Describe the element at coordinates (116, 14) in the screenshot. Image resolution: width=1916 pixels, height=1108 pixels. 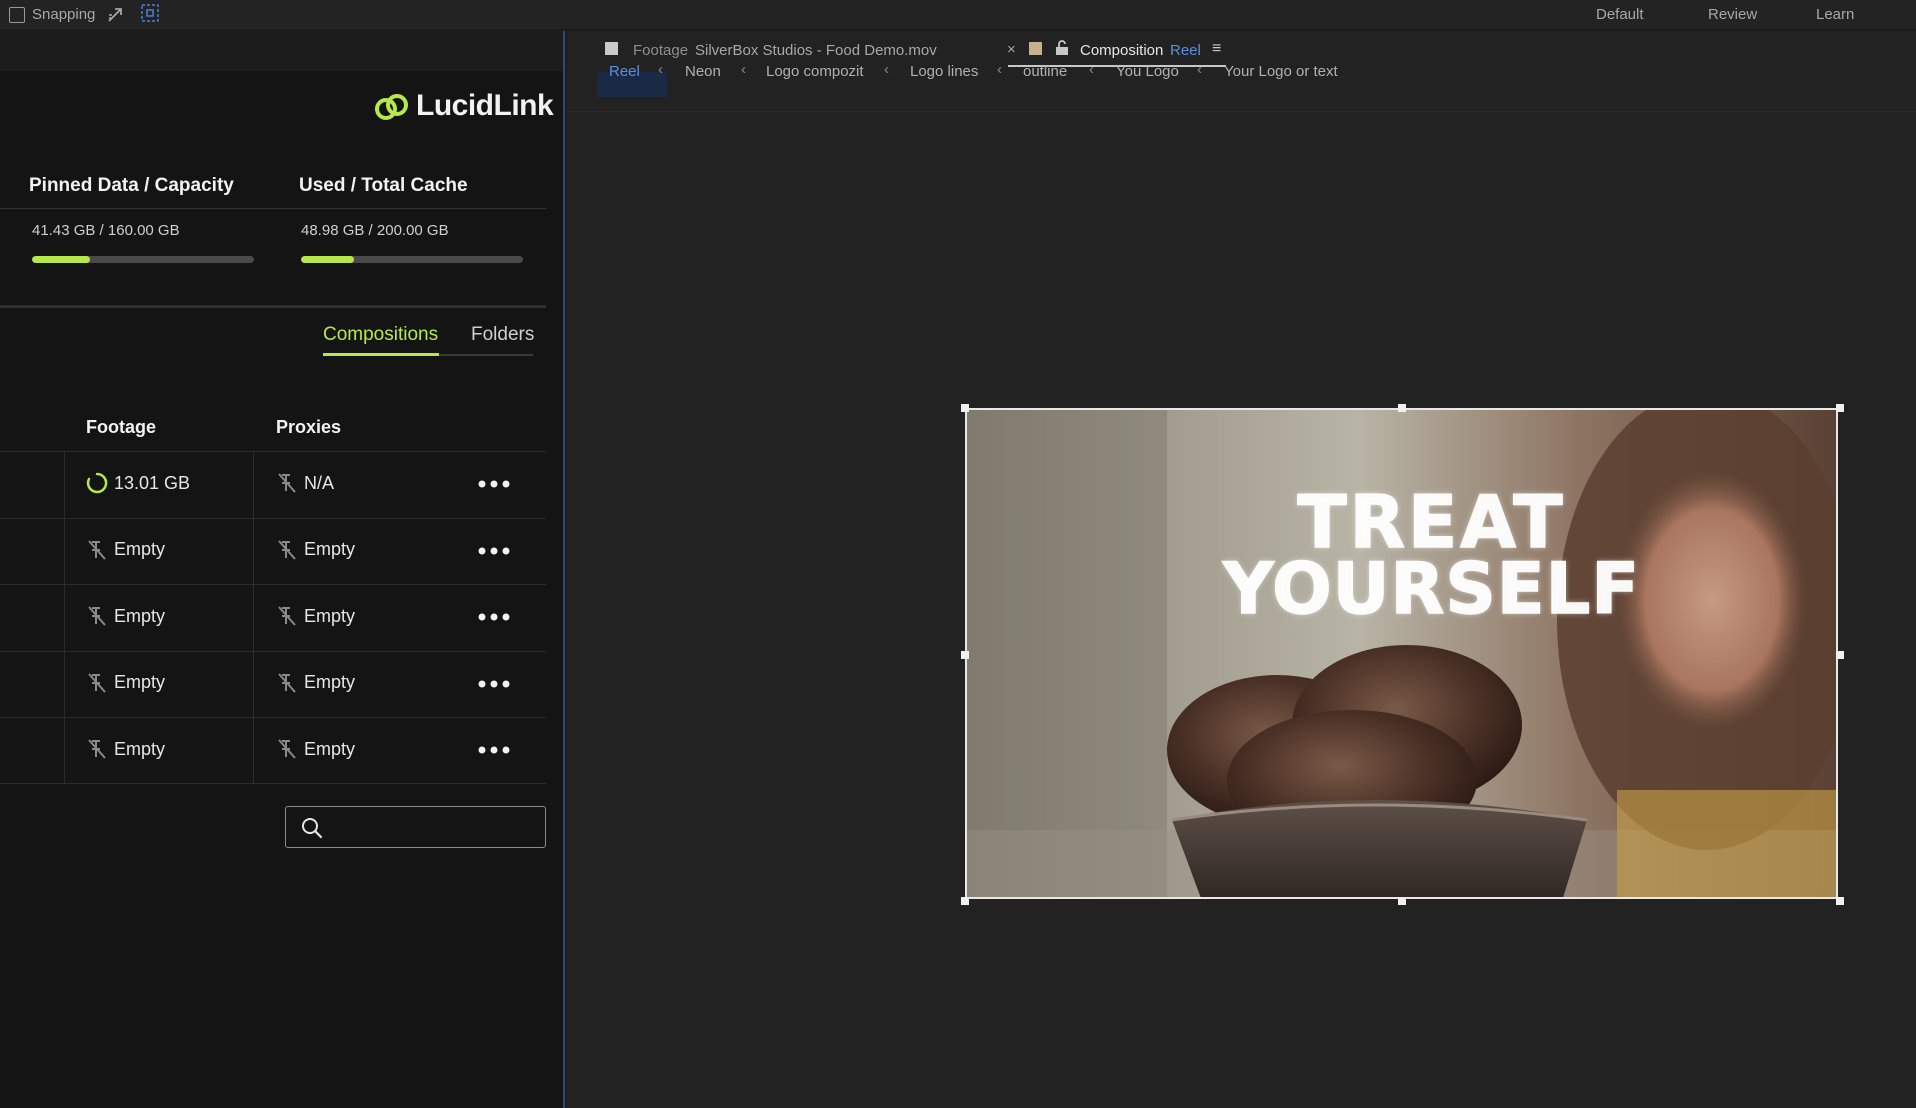
I see `snap-arrow-icon` at that location.